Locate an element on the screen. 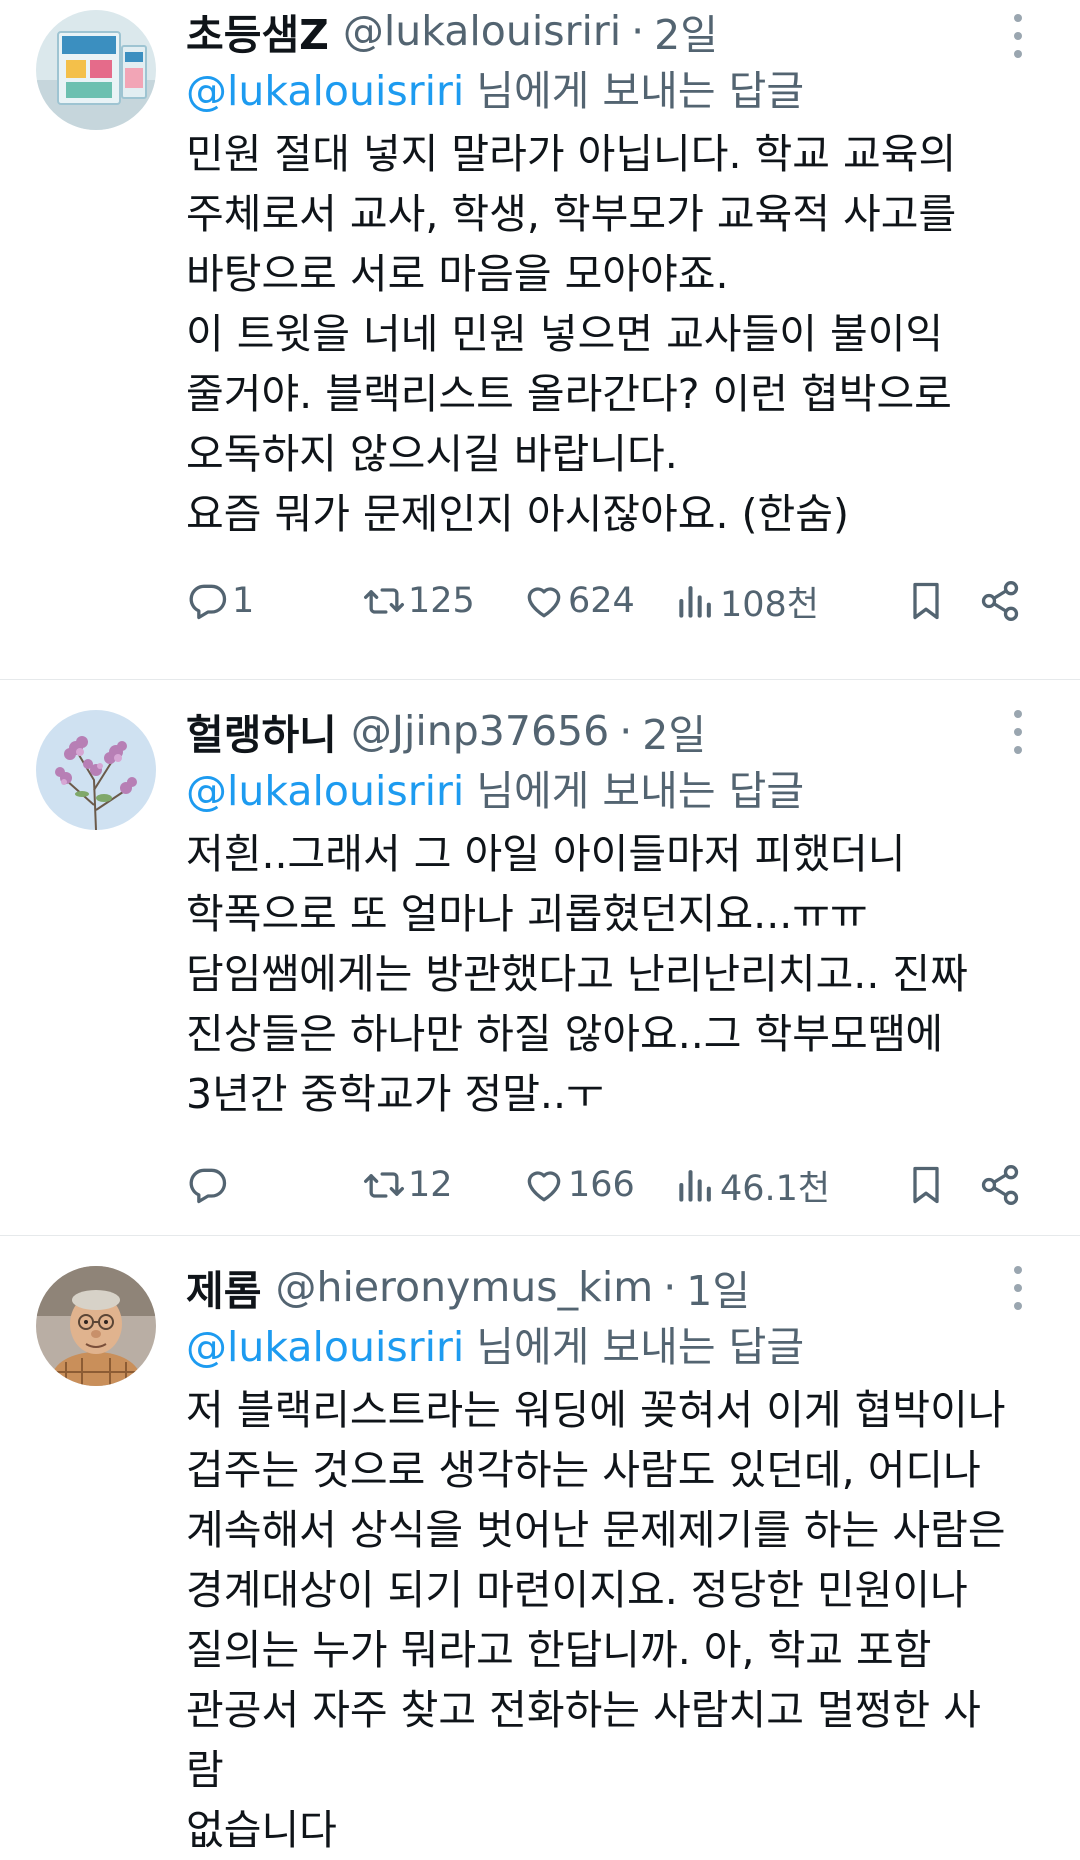 This screenshot has height=1860, width=1080. views-button: 46.1천 is located at coordinates (752, 1185).